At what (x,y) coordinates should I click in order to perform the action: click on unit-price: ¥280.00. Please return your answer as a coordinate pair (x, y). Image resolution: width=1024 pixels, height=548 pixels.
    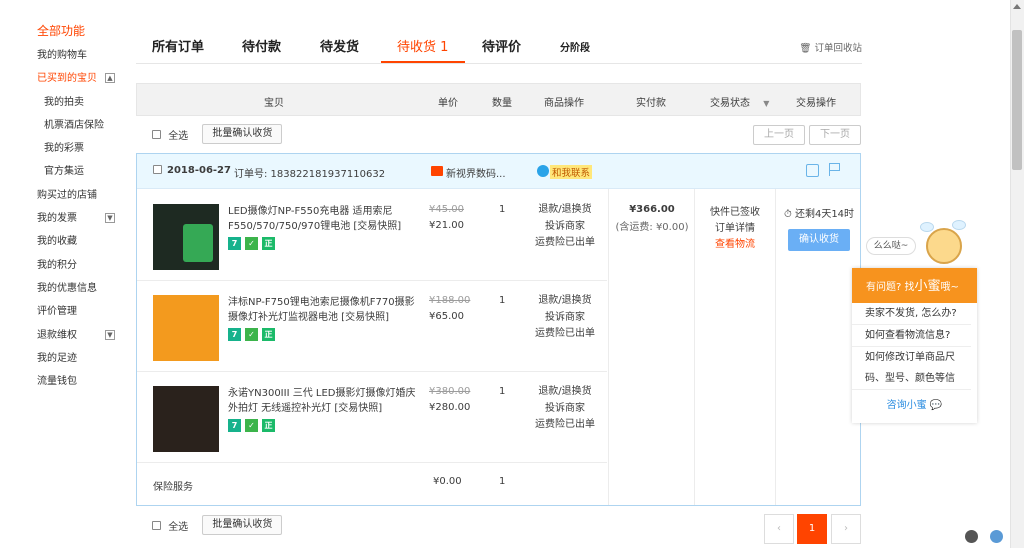
    Looking at the image, I should click on (450, 407).